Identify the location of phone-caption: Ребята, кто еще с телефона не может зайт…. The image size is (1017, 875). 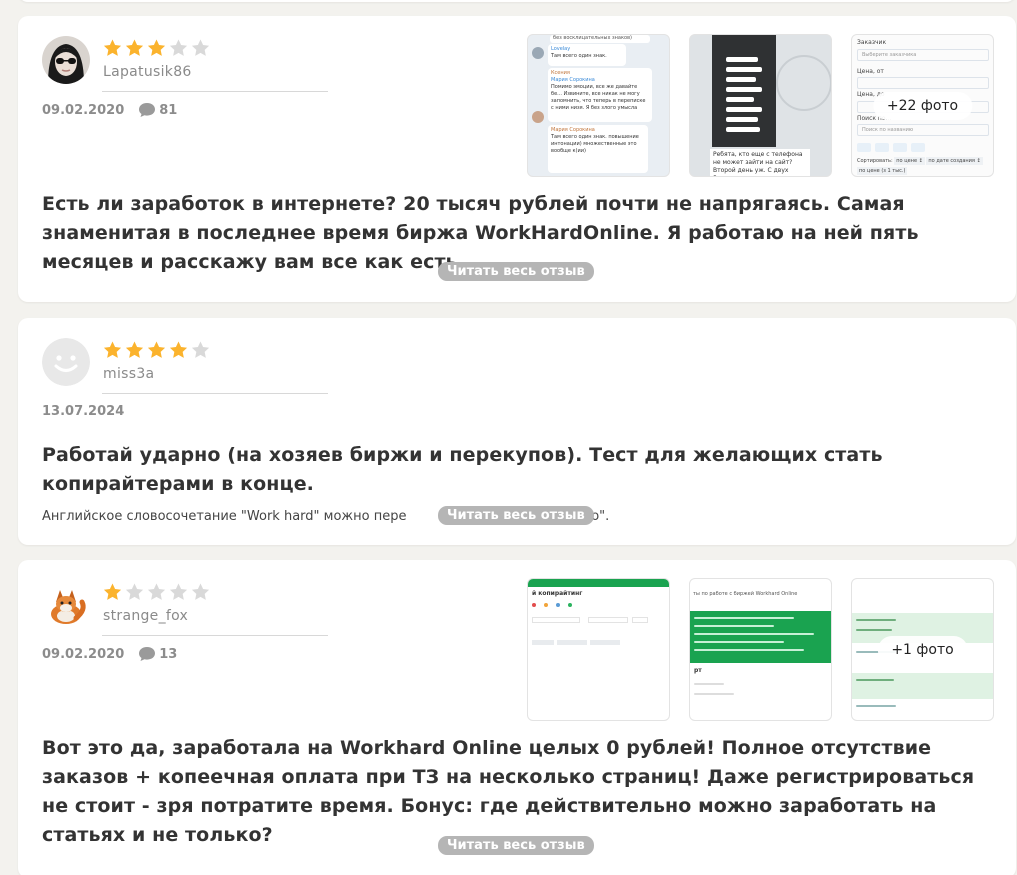
(760, 162).